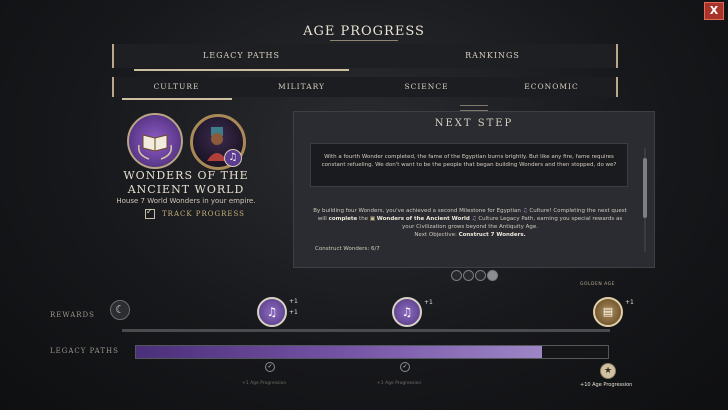 Image resolution: width=728 pixels, height=410 pixels. I want to click on tab-legacy-paths: LEGACY PATHS, so click(241, 56).